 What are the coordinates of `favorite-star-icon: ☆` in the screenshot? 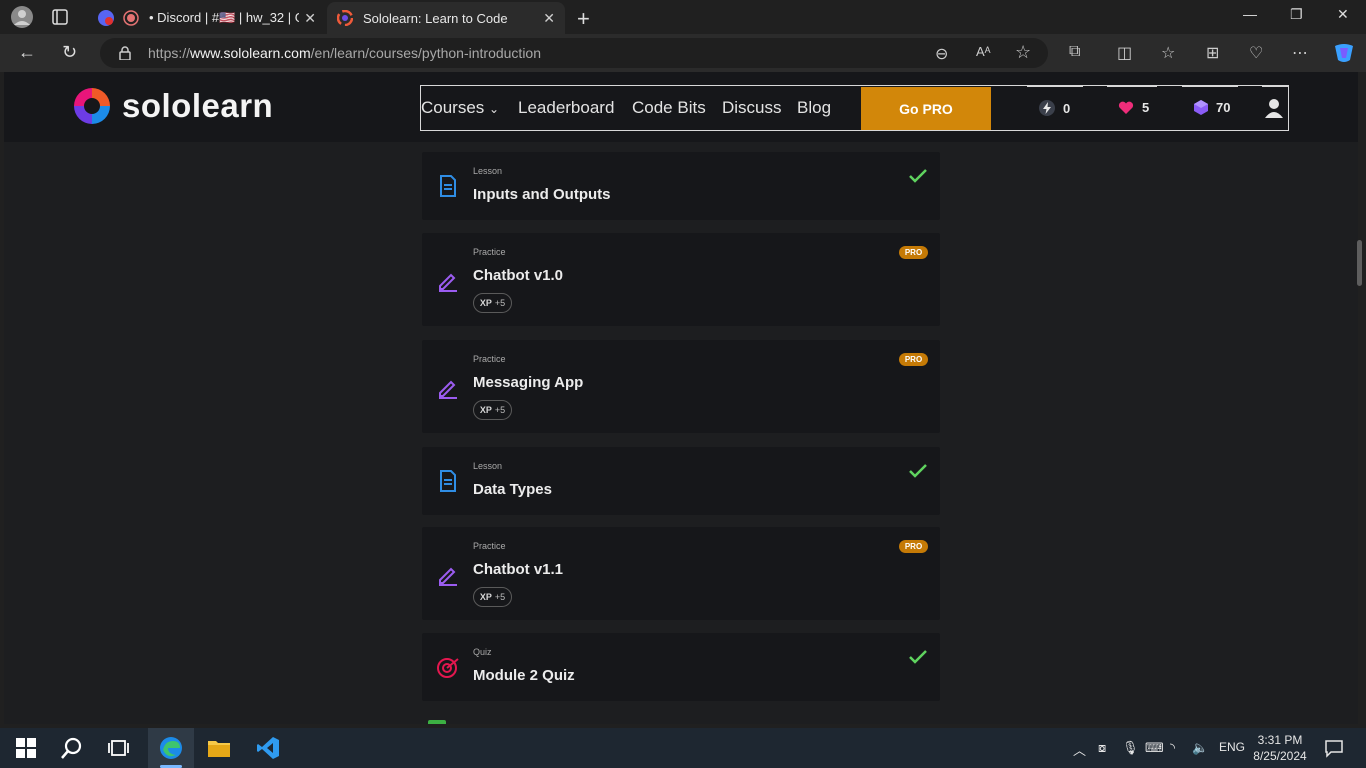 It's located at (1023, 52).